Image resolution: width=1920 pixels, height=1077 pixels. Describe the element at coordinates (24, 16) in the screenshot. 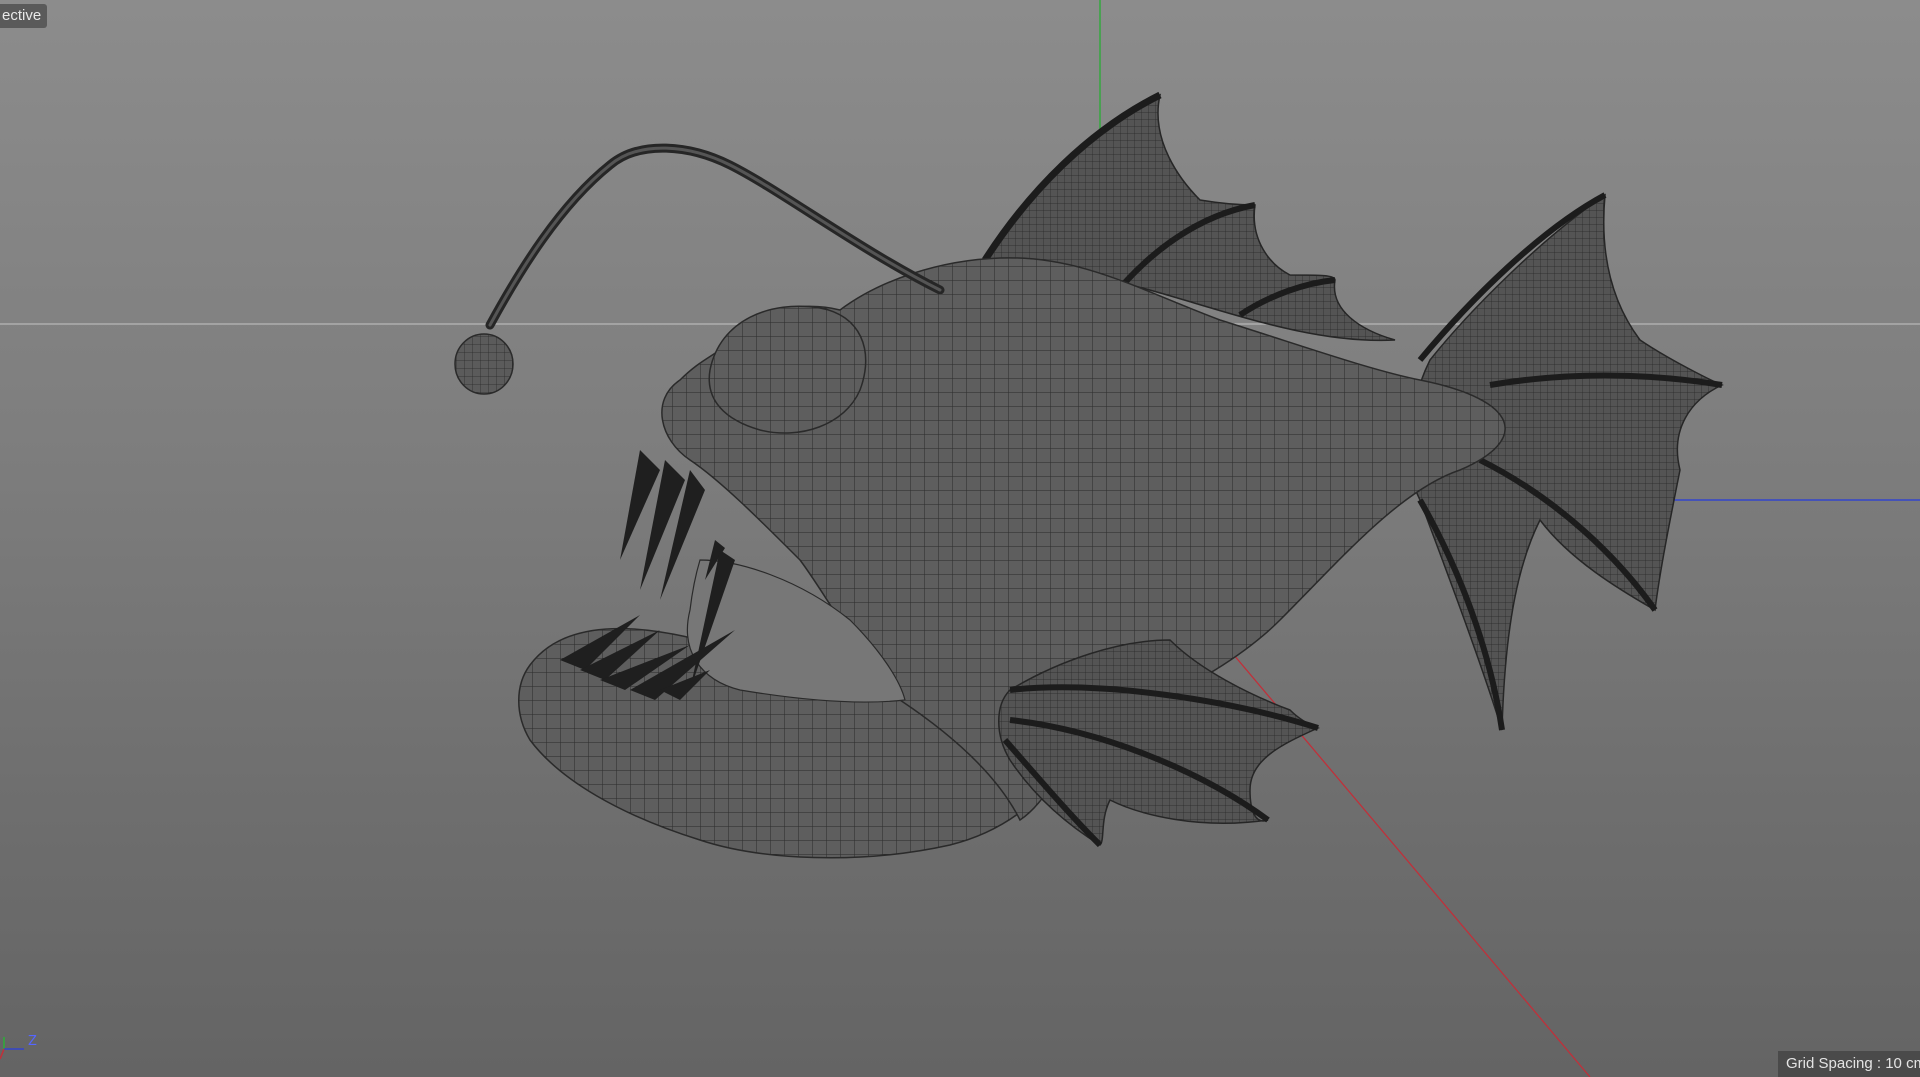

I see `camera-menu-label: ective` at that location.